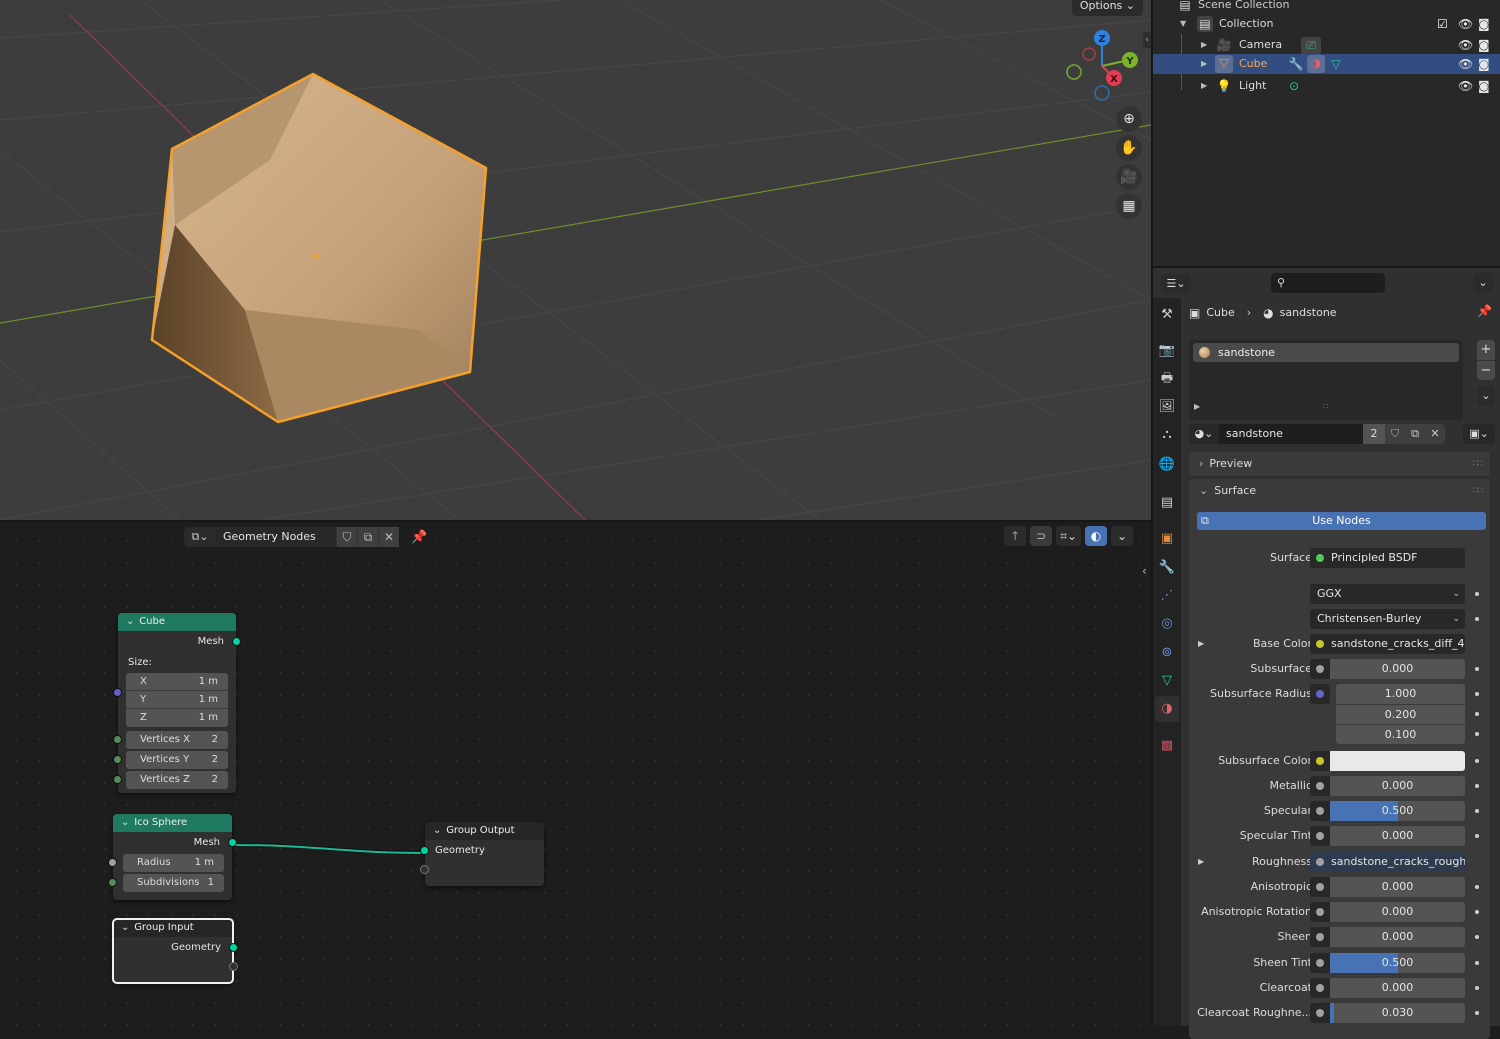  Describe the element at coordinates (1400, 734) in the screenshot. I see `subsurface-radius-z: 0.100` at that location.